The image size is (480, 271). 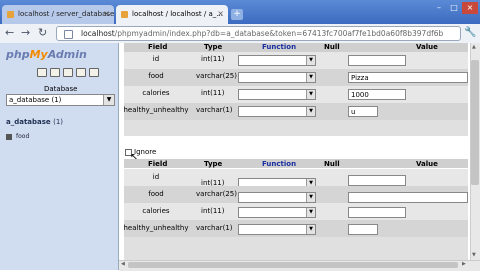 What do you see at coordinates (439, 8) in the screenshot?
I see `minimize-icon: –` at bounding box center [439, 8].